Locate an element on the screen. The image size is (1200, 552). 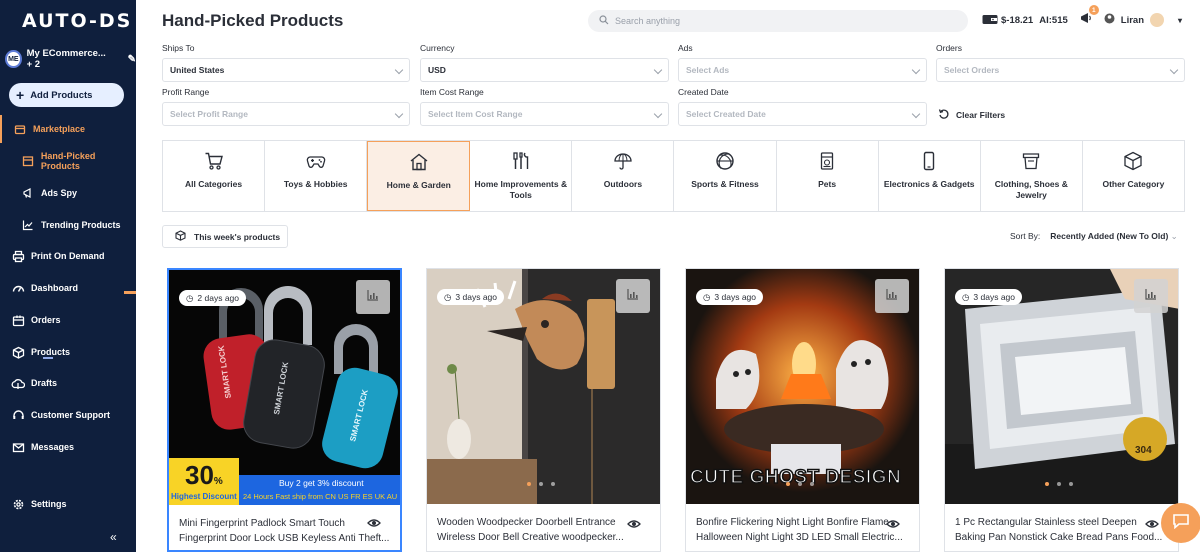
ads-label: Ads is located at coordinates (685, 48).